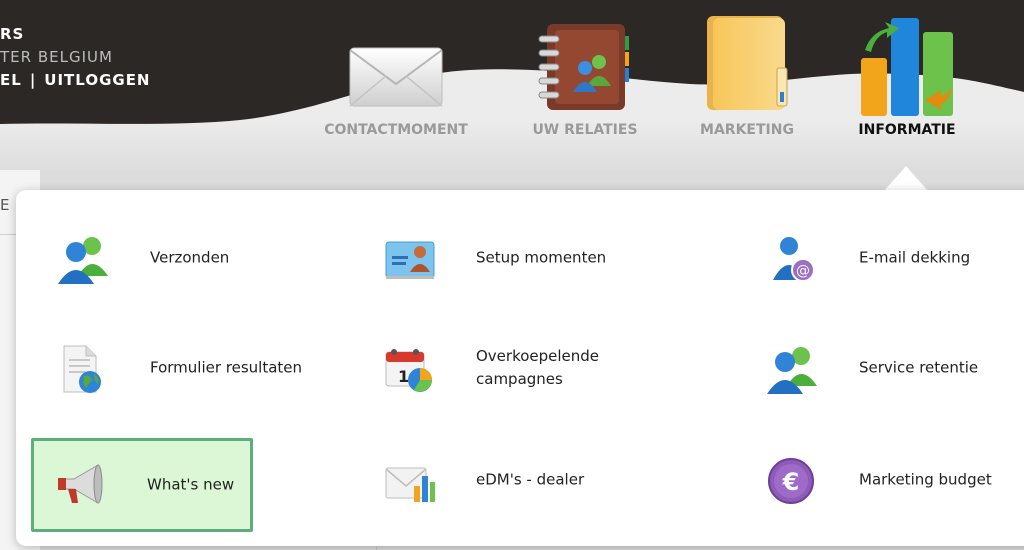 The width and height of the screenshot is (1024, 550). I want to click on svg-text: 1, so click(403, 376).